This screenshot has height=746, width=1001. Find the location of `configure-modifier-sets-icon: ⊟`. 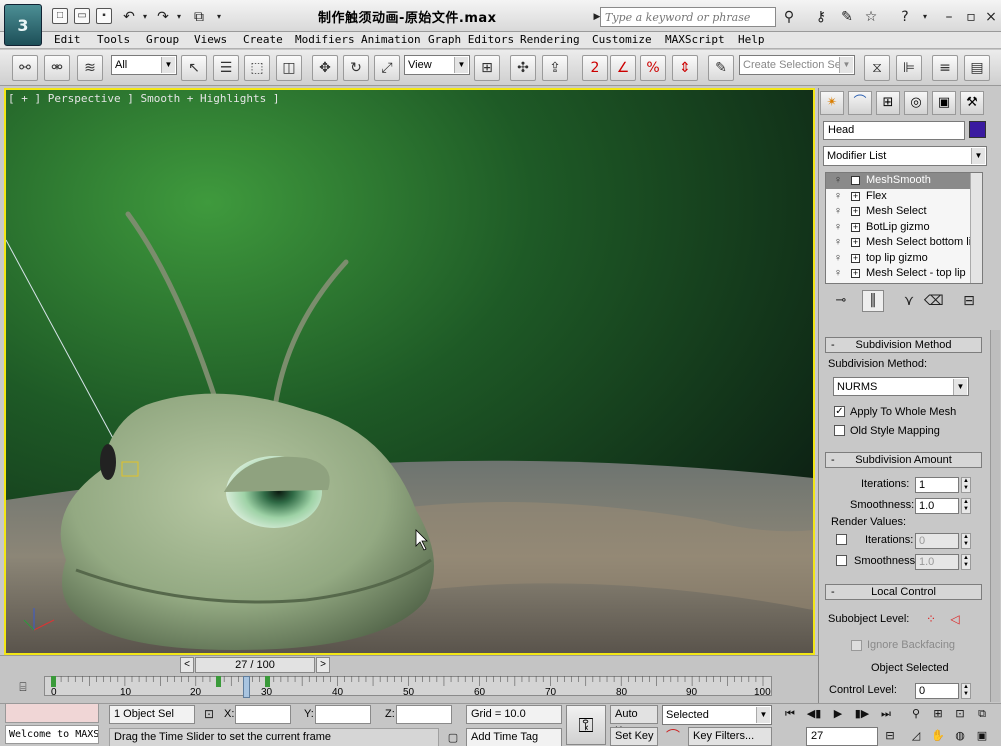

configure-modifier-sets-icon: ⊟ is located at coordinates (969, 301).